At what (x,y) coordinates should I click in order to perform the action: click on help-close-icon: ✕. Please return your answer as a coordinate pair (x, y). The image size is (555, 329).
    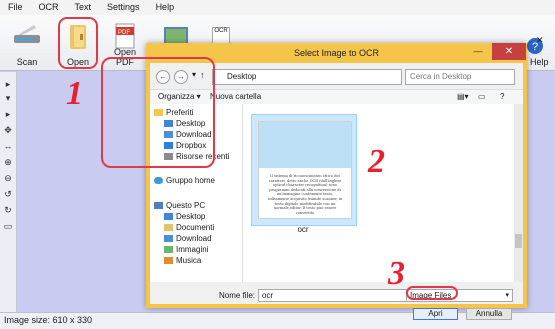
    Looking at the image, I should click on (541, 40).